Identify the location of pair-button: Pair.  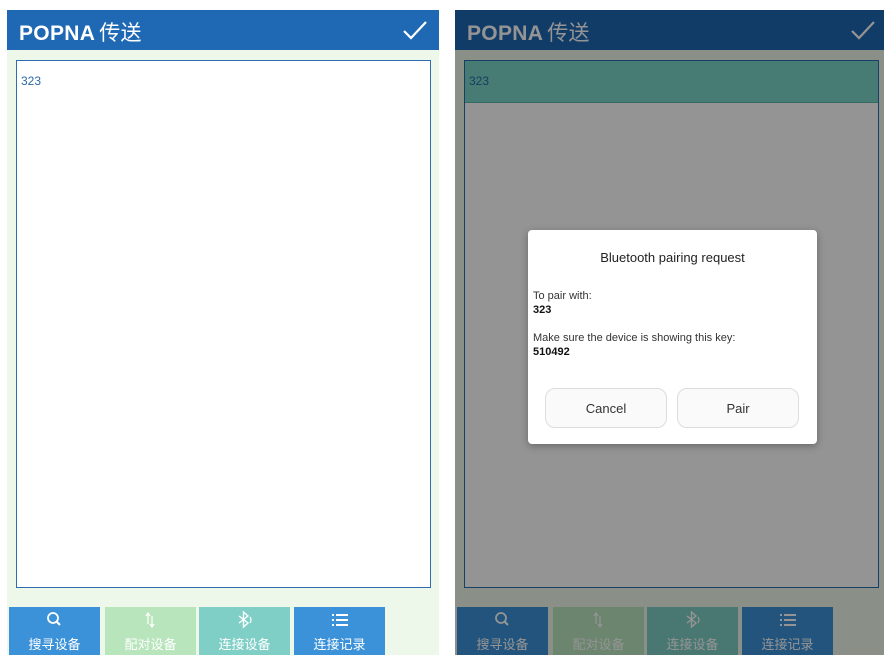
(738, 408).